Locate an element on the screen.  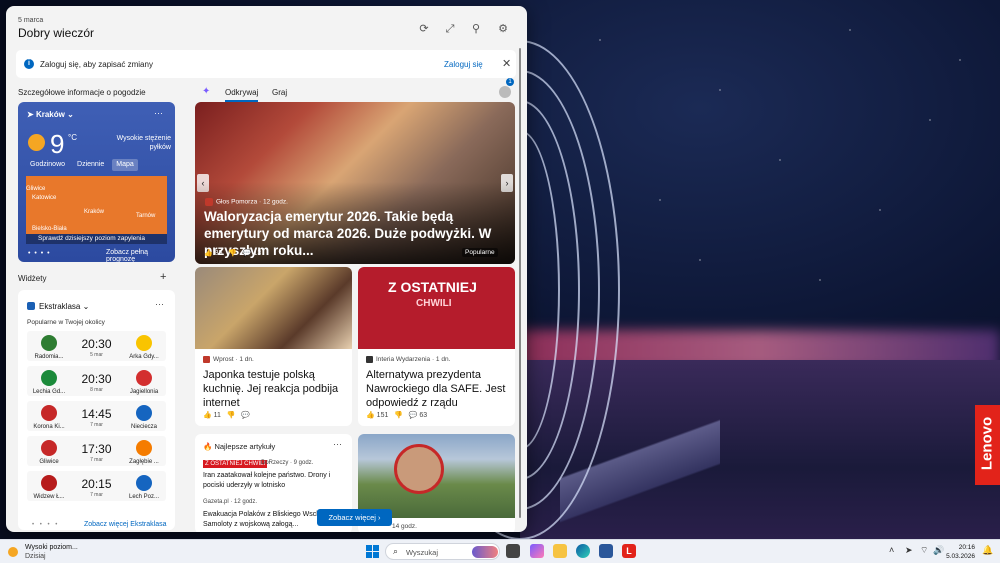
home-team: Gliwice is located at coordinates (49, 462).